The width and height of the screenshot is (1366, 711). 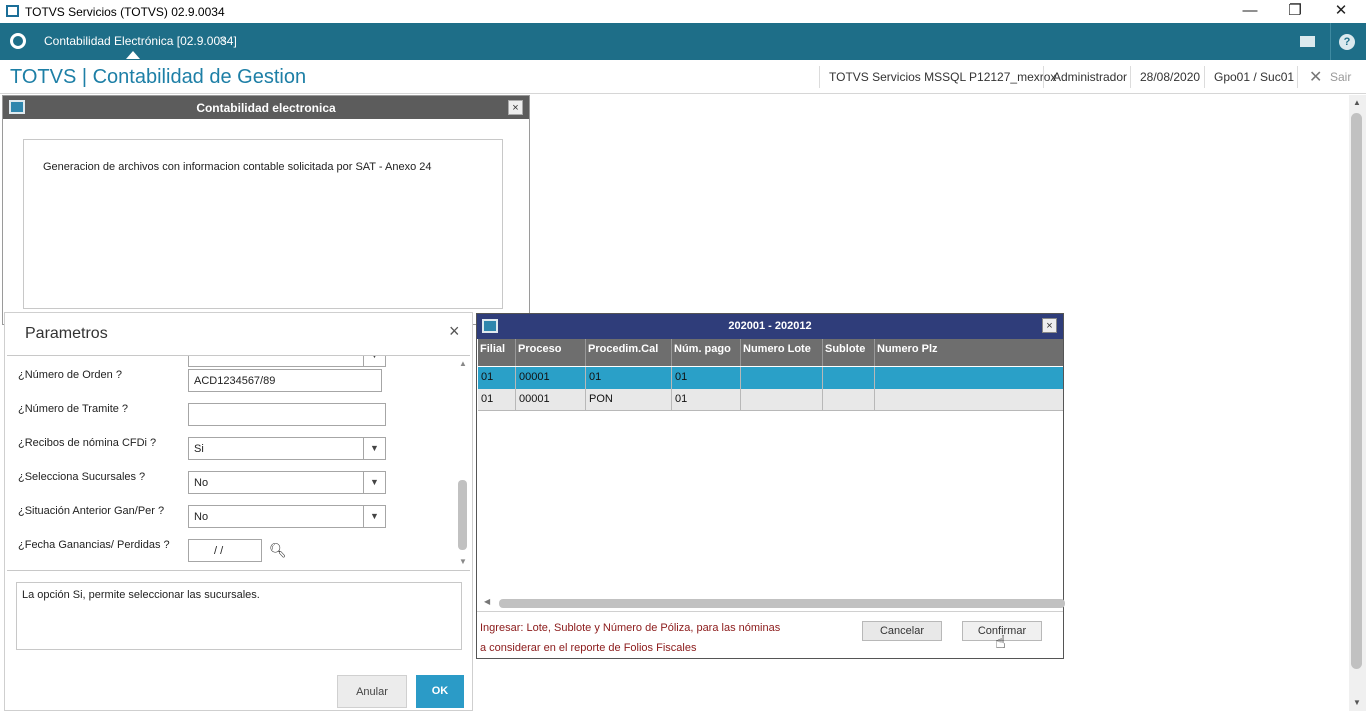 What do you see at coordinates (225, 550) in the screenshot?
I see `fecha-ganancias-input: / /` at bounding box center [225, 550].